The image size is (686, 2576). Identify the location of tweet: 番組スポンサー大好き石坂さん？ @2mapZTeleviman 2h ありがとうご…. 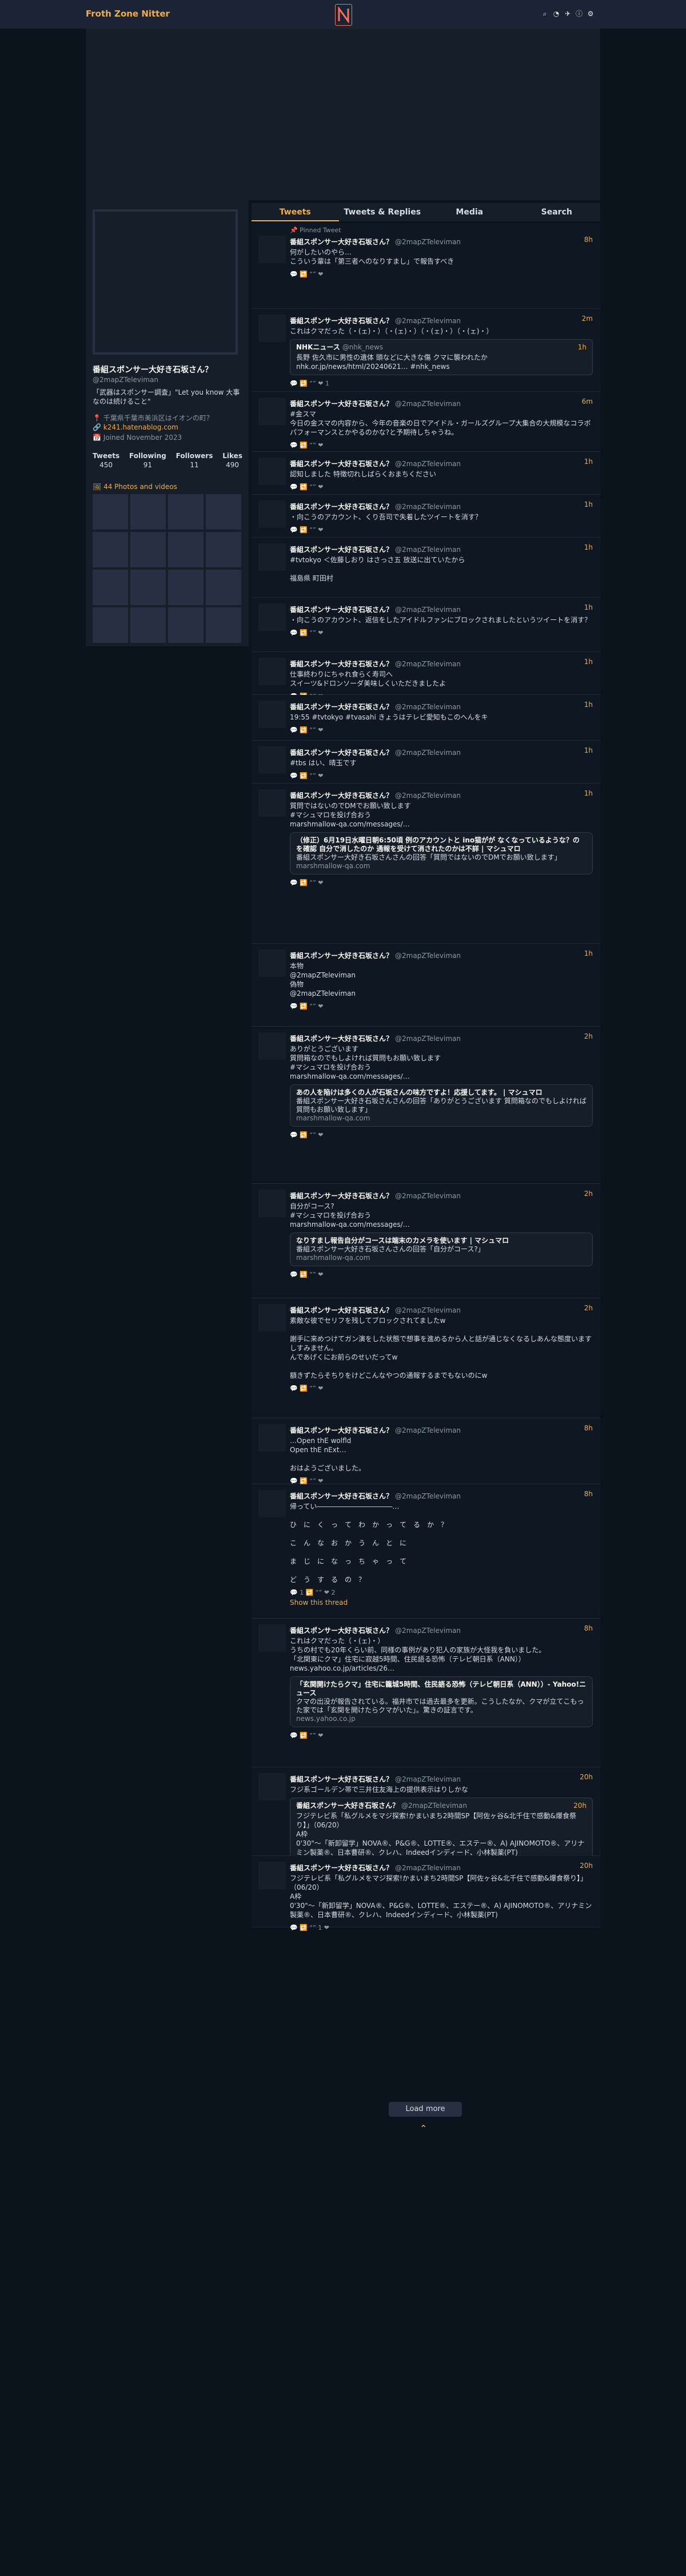
(426, 1105).